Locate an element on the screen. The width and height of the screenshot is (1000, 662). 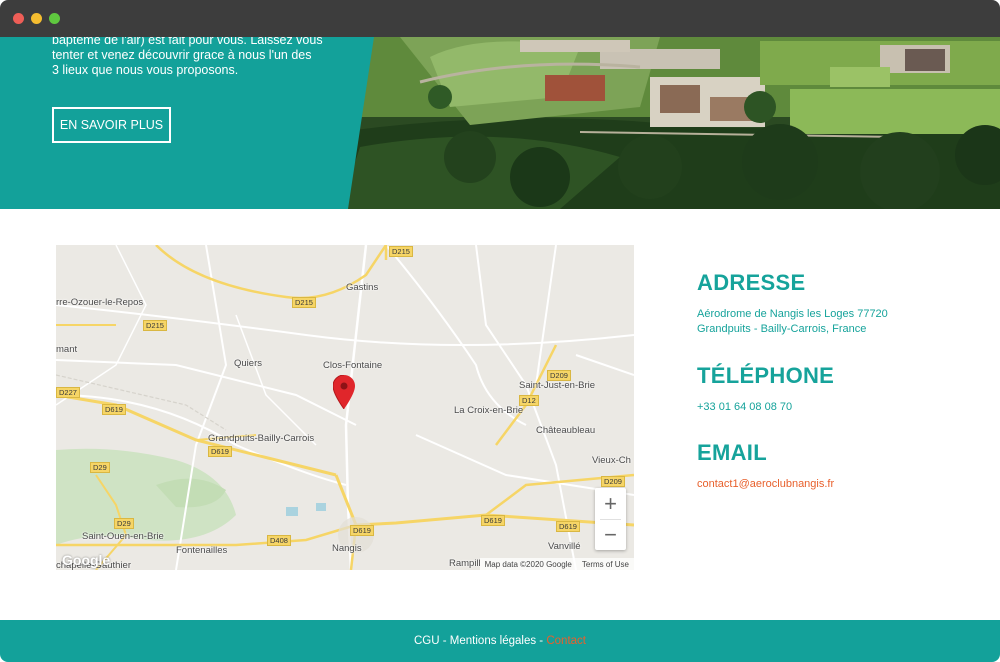
map-label-grandpuits: Grandpuits-Bailly-Carrois is located at coordinates (261, 438).